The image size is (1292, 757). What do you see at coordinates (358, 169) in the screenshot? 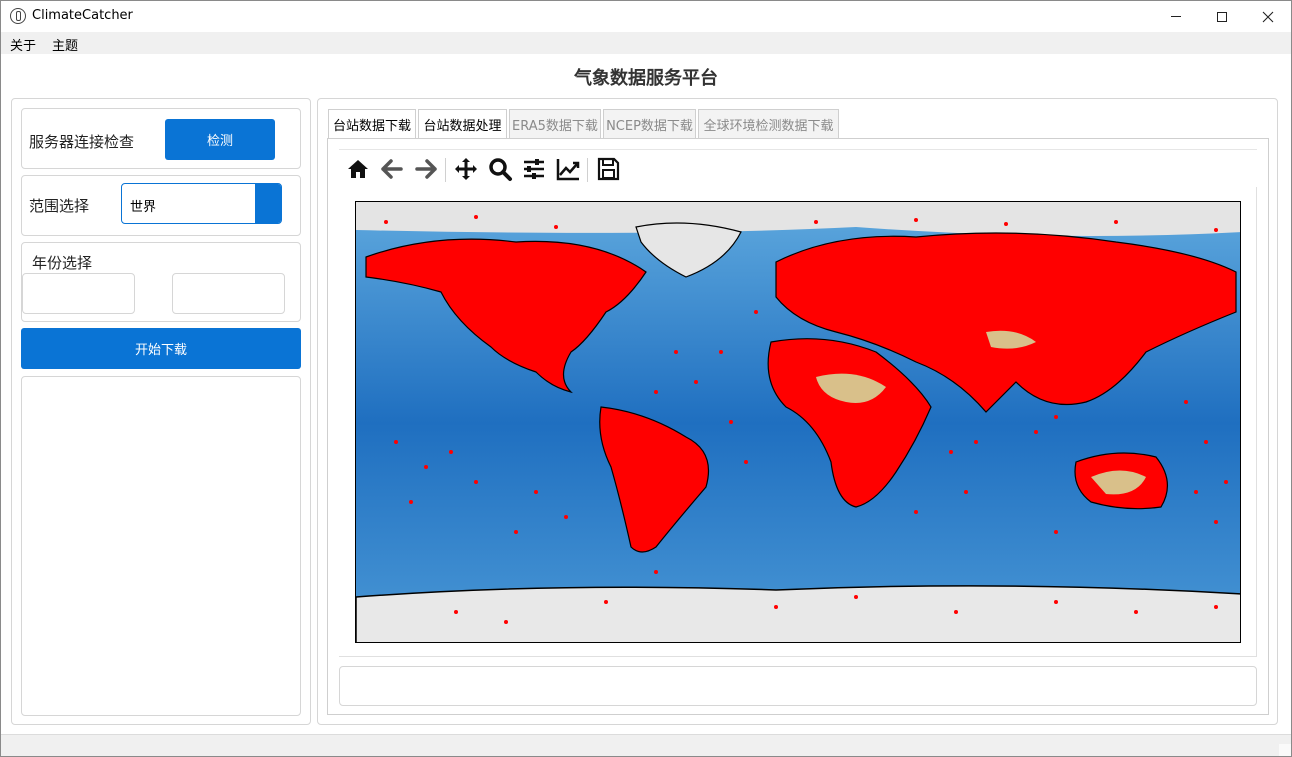
I see `home-icon` at bounding box center [358, 169].